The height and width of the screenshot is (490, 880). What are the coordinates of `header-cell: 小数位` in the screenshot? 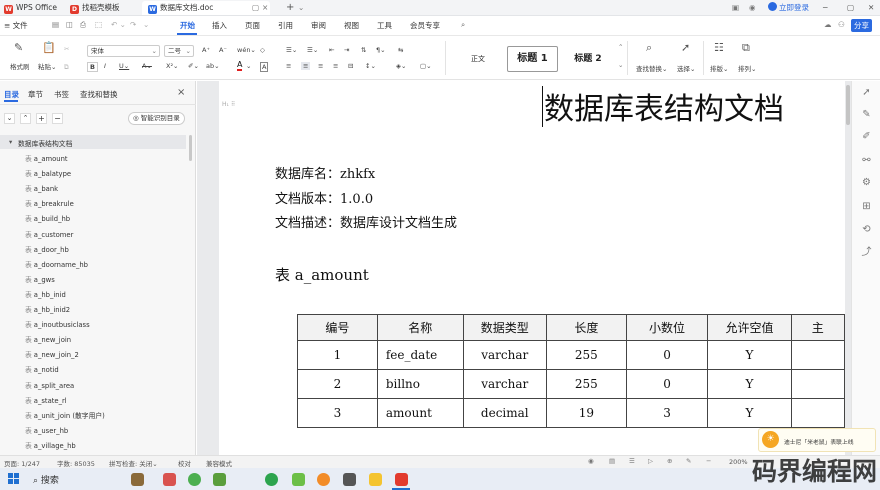 It's located at (667, 327).